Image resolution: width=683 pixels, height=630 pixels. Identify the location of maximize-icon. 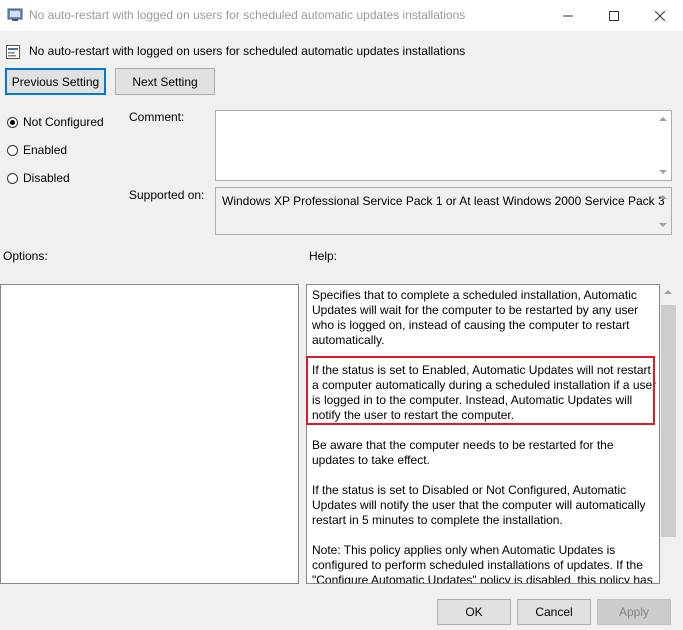
(614, 15).